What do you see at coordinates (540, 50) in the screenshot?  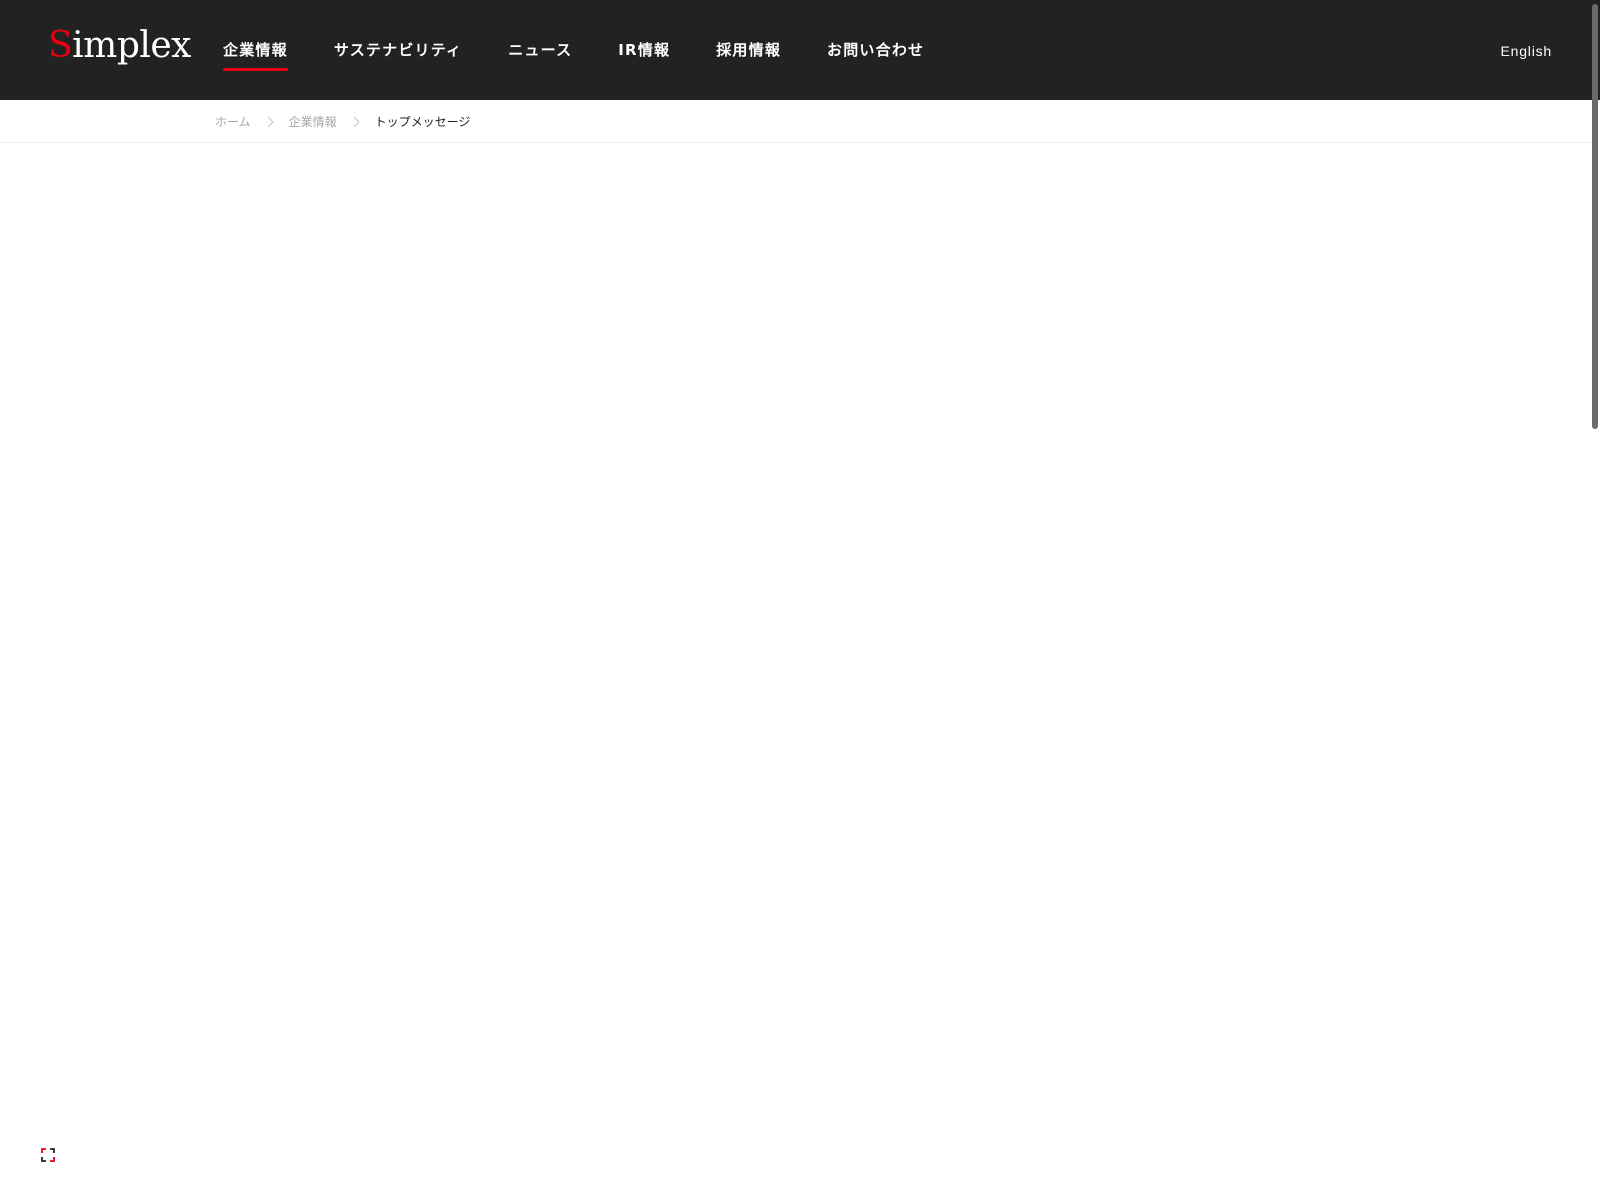 I see `nav-item-news: ニュース` at bounding box center [540, 50].